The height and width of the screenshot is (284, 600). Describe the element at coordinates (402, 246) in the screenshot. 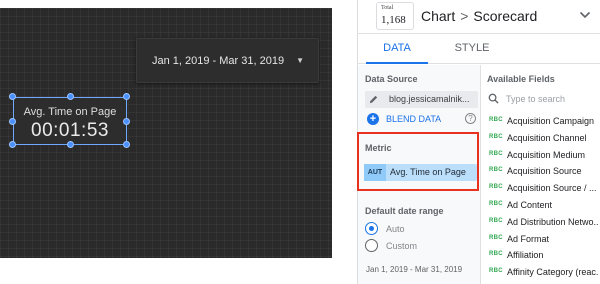

I see `radio-custom-label: Custom` at that location.